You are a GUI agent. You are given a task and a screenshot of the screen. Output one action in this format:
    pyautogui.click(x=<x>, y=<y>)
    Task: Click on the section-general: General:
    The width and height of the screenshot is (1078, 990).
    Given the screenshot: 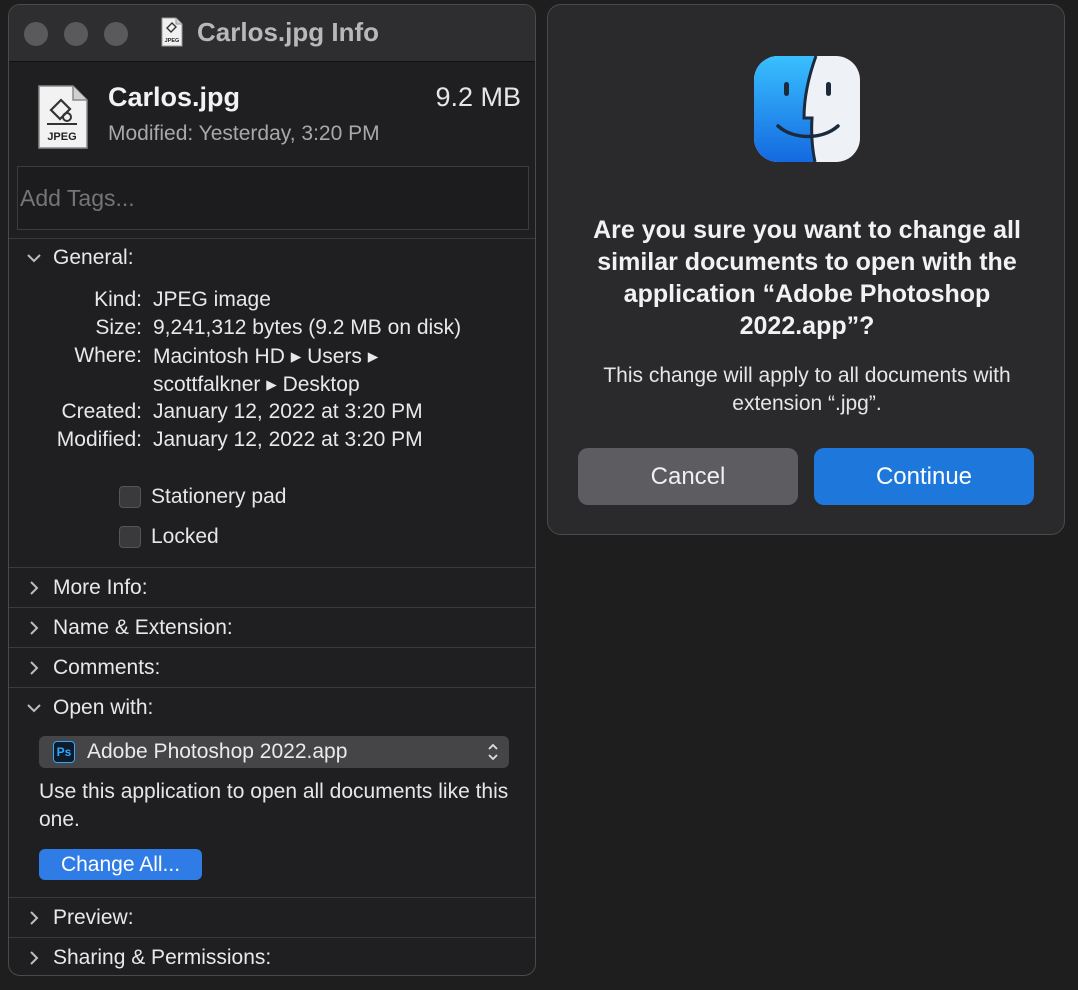 What is the action you would take?
    pyautogui.click(x=78, y=258)
    